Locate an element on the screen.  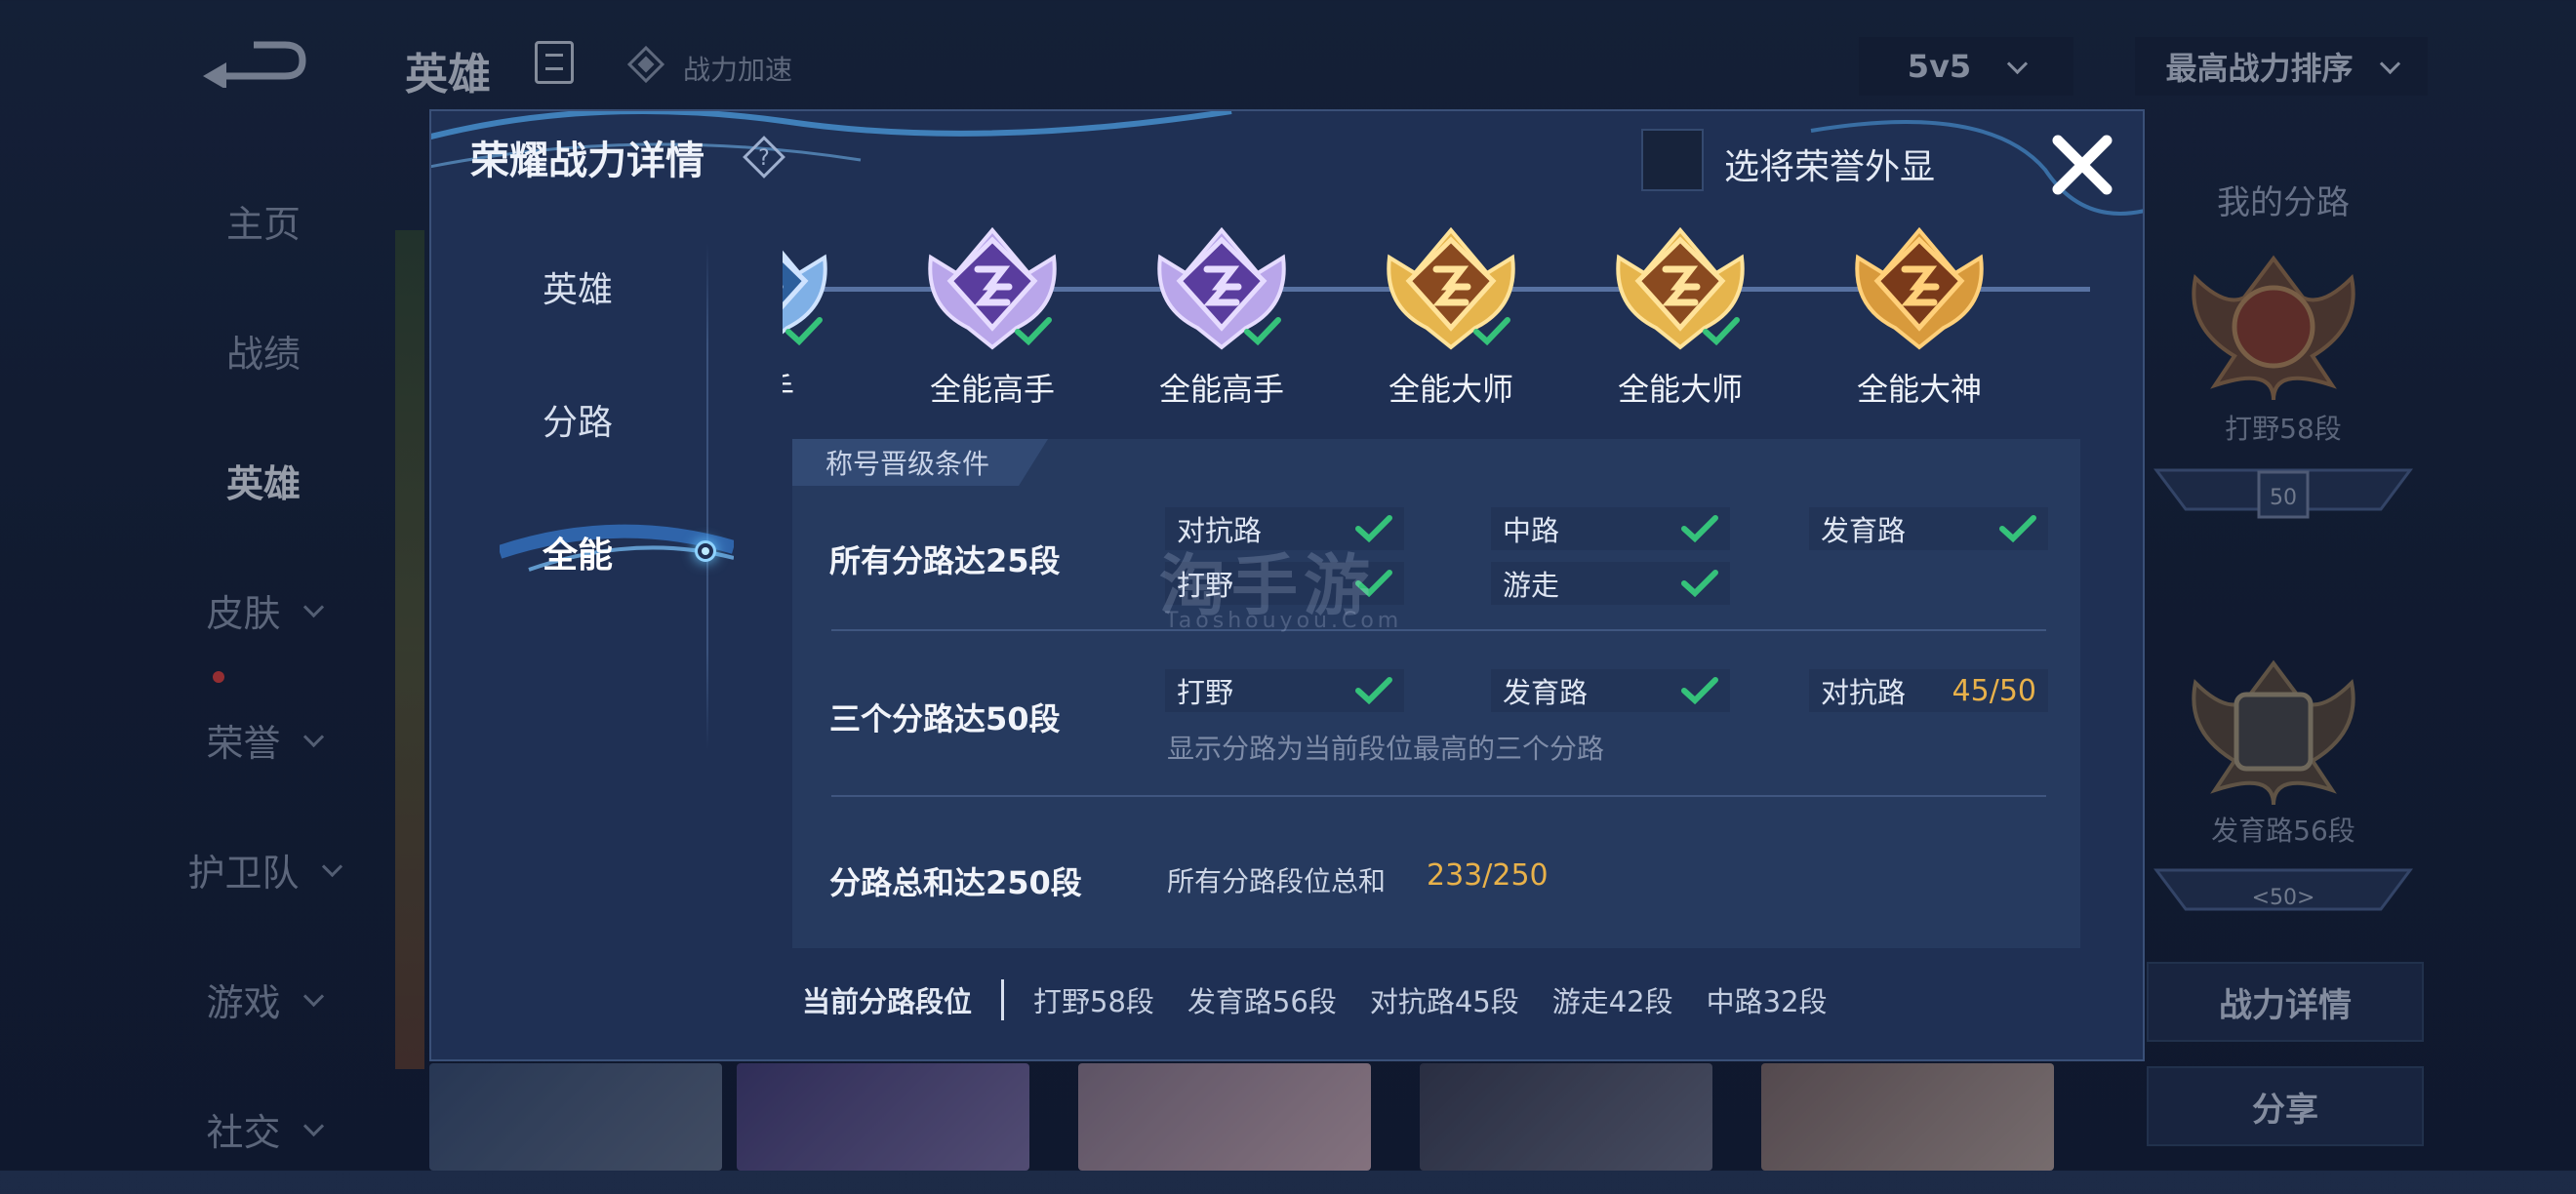
lane-name: 中路 is located at coordinates (1531, 530).